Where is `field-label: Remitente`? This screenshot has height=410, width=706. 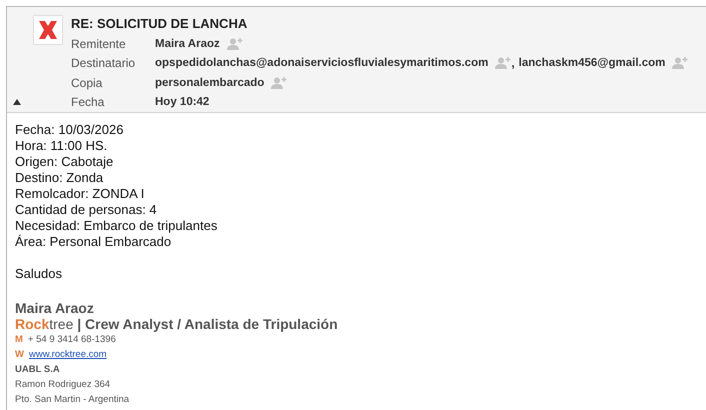 field-label: Remitente is located at coordinates (99, 43).